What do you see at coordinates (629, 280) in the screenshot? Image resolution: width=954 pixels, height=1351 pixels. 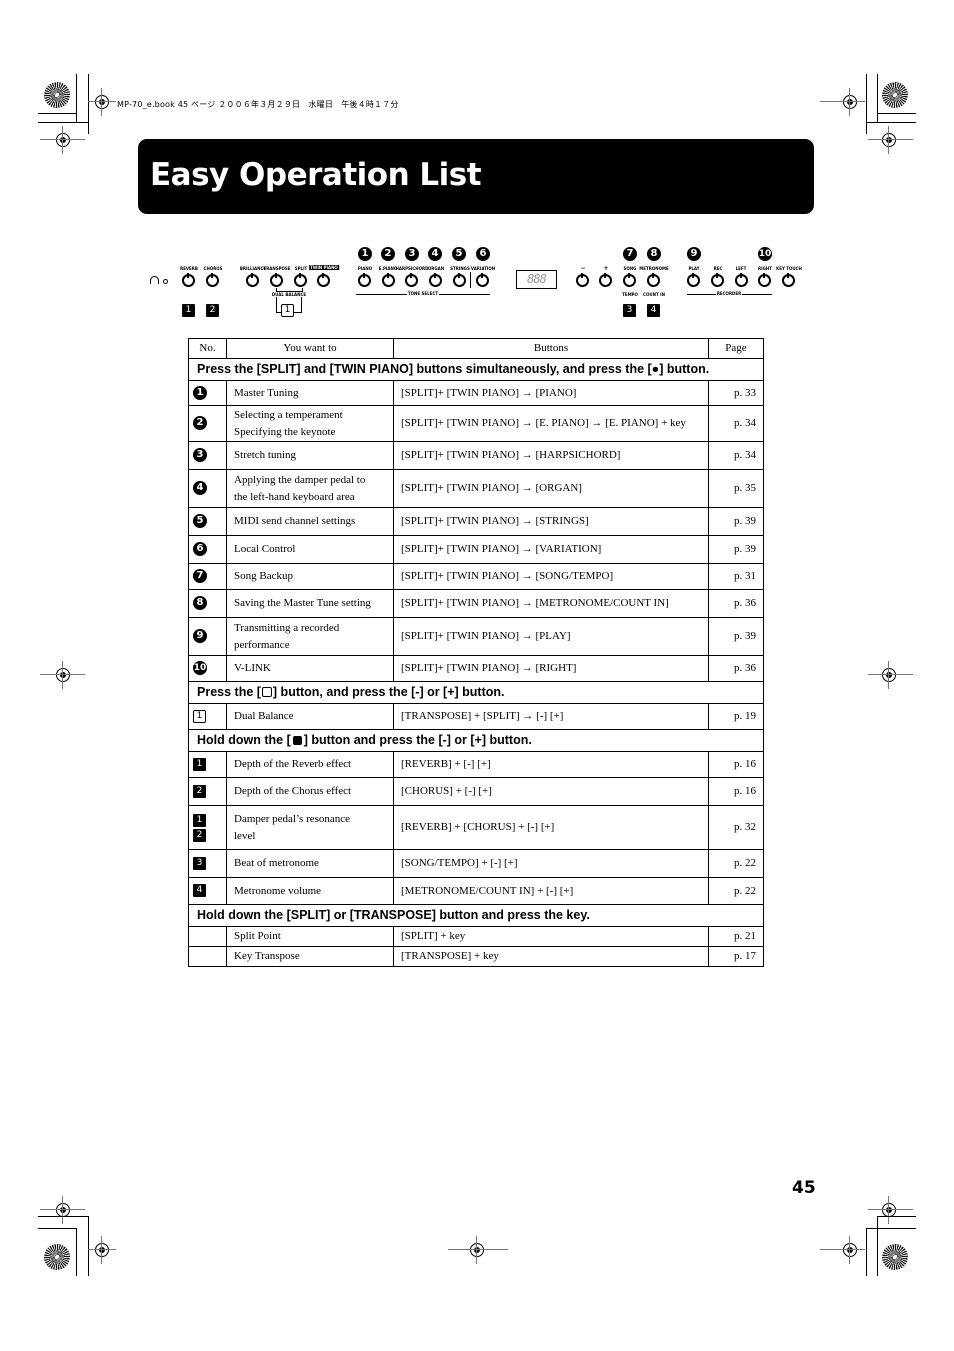 I see `song-tempo-button-icon` at bounding box center [629, 280].